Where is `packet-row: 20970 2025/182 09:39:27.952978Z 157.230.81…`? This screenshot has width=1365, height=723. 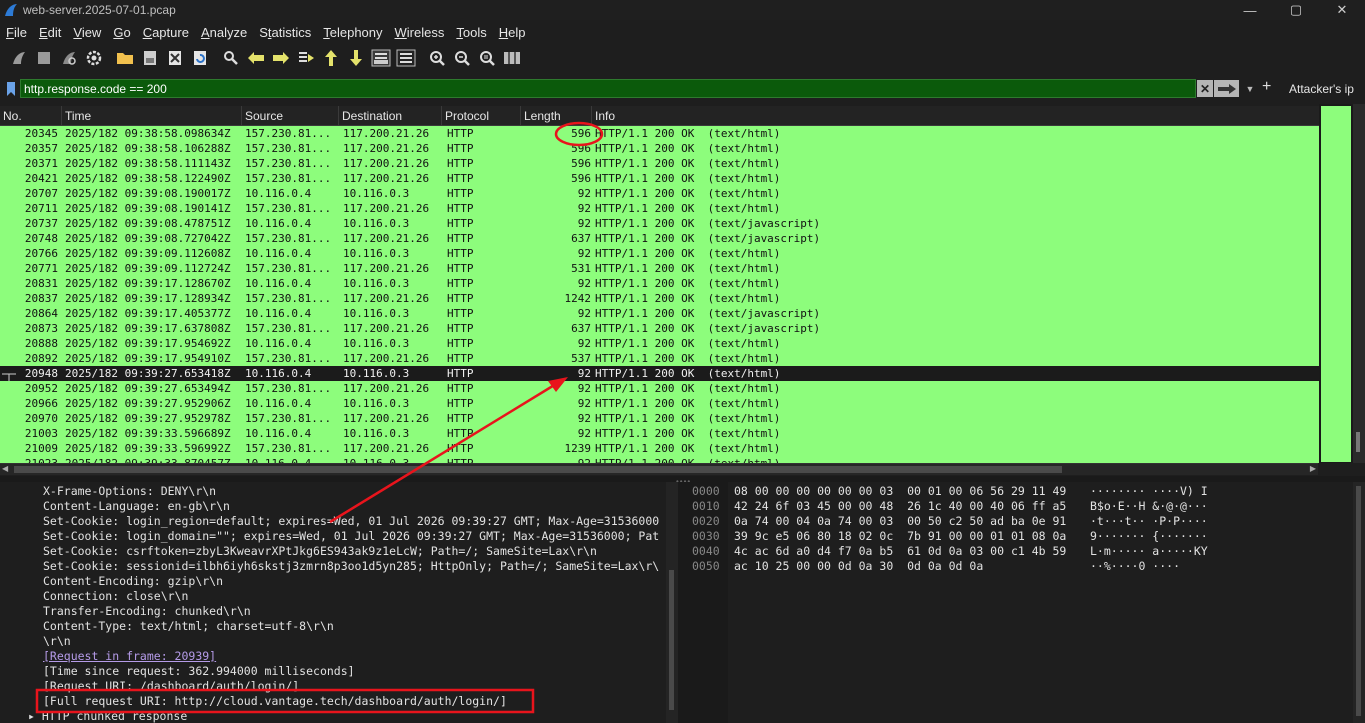 packet-row: 20970 2025/182 09:39:27.952978Z 157.230.81… is located at coordinates (659, 418).